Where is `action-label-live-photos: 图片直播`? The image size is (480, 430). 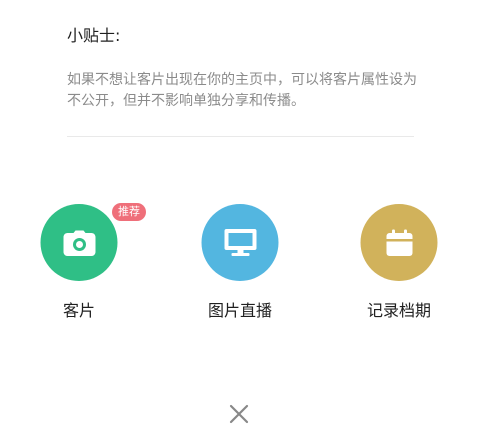 action-label-live-photos: 图片直播 is located at coordinates (239, 310).